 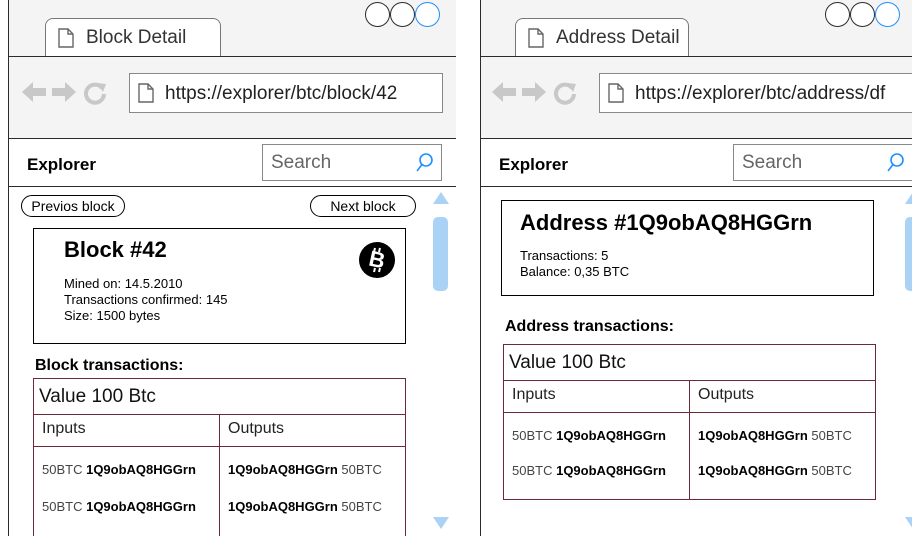 What do you see at coordinates (589, 326) in the screenshot?
I see `address-transactions-title: Address transactions:` at bounding box center [589, 326].